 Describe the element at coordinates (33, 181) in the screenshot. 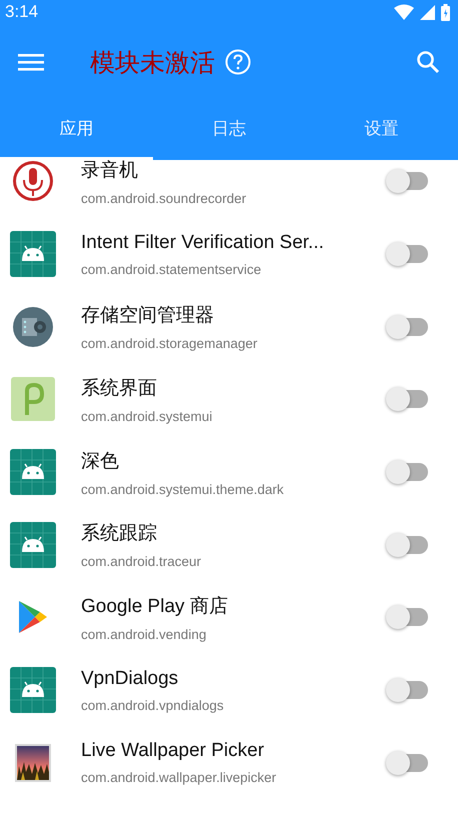

I see `microphone-icon` at that location.